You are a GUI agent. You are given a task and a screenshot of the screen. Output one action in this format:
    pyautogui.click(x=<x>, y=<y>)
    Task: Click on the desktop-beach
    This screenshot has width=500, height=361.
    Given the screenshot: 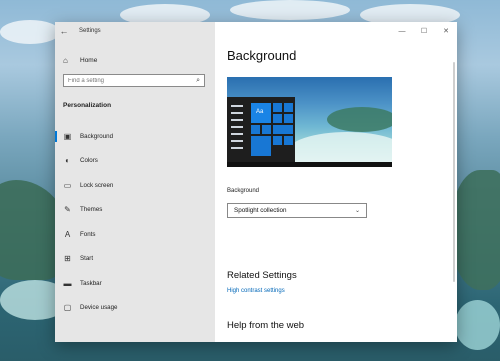 What is the action you would take?
    pyautogui.click(x=477, y=325)
    